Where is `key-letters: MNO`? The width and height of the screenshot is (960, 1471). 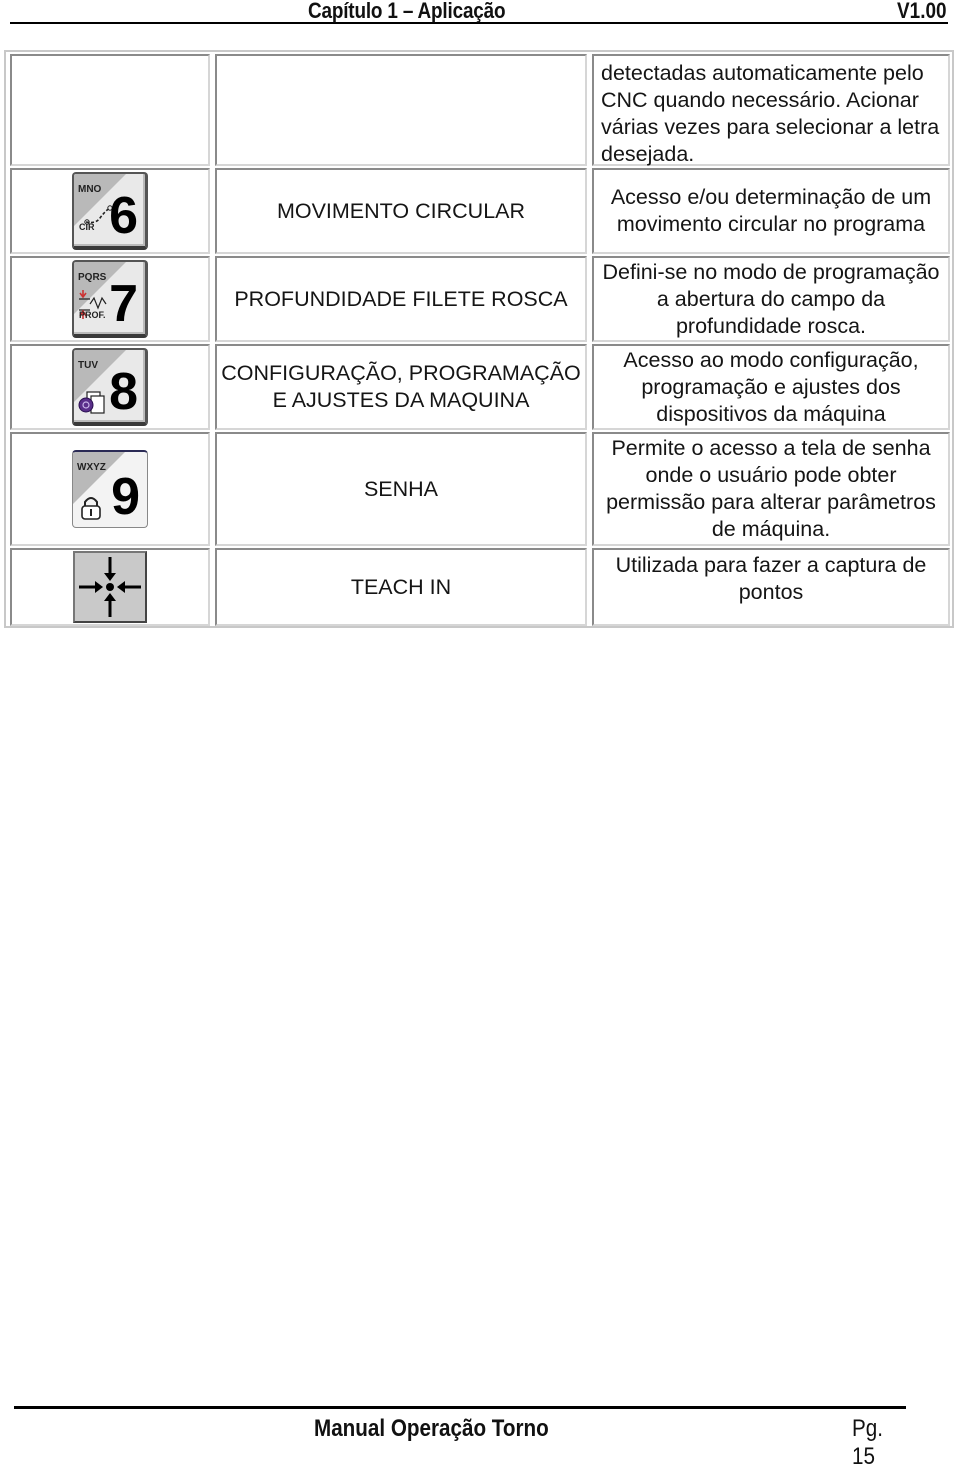 key-letters: MNO is located at coordinates (90, 189).